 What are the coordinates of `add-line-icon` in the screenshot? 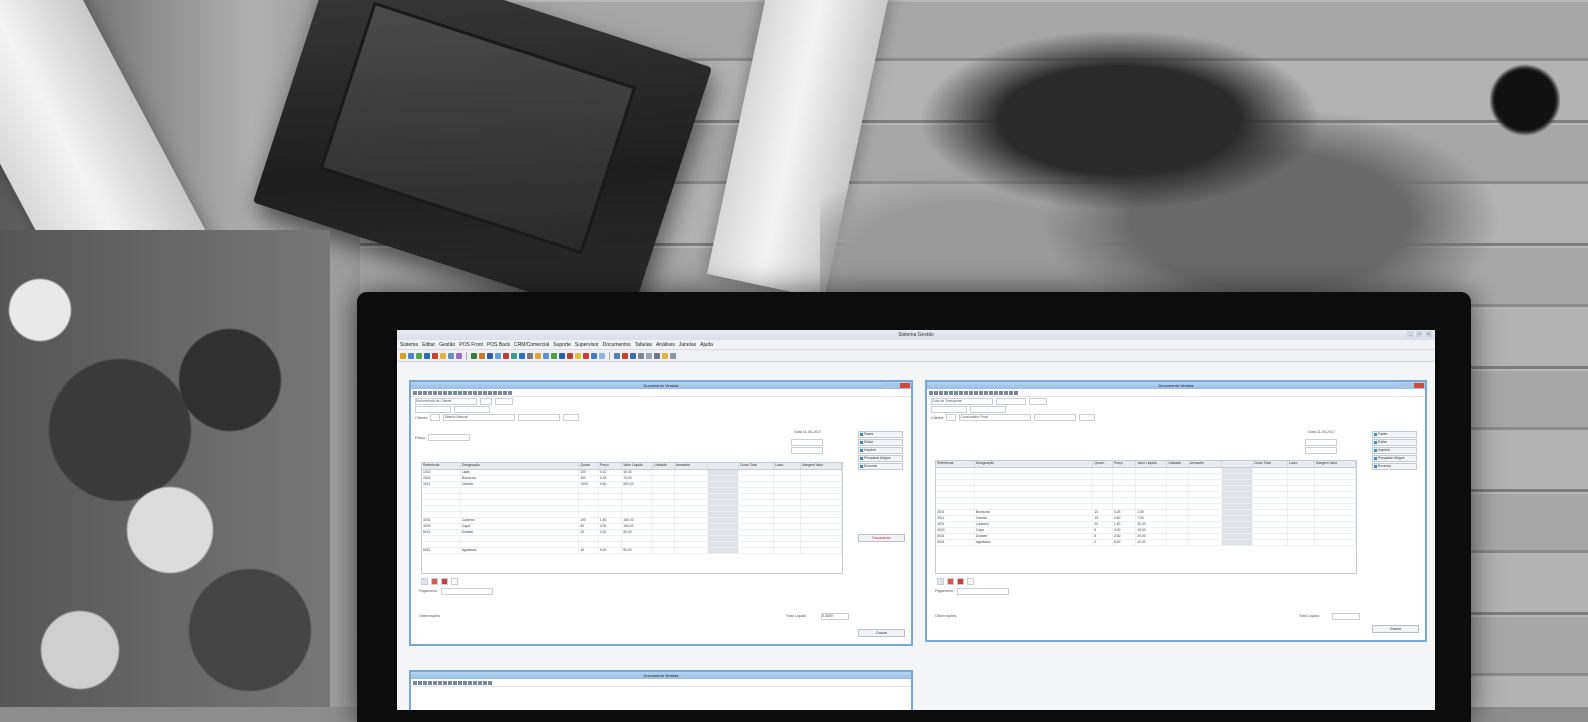 It's located at (424, 581).